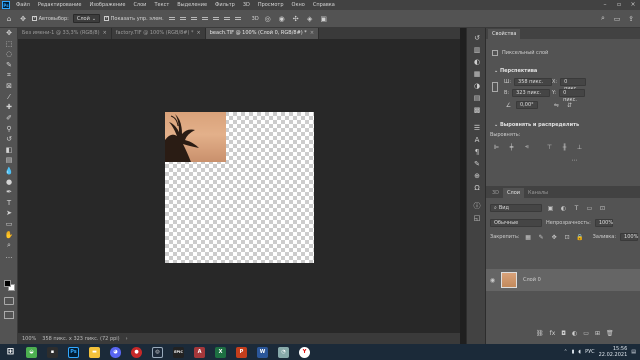 The image size is (640, 360). Describe the element at coordinates (569, 105) in the screenshot. I see `flip-vertical-icon: ⇵` at that location.